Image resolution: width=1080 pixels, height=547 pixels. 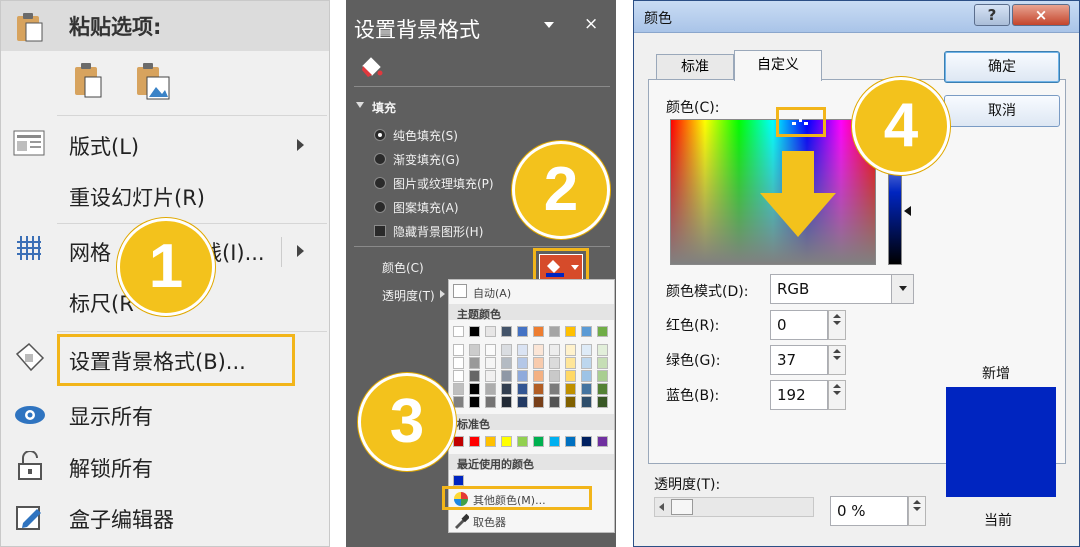 What do you see at coordinates (104, 146) in the screenshot?
I see `menu-item-layout: 版式(L)` at bounding box center [104, 146].